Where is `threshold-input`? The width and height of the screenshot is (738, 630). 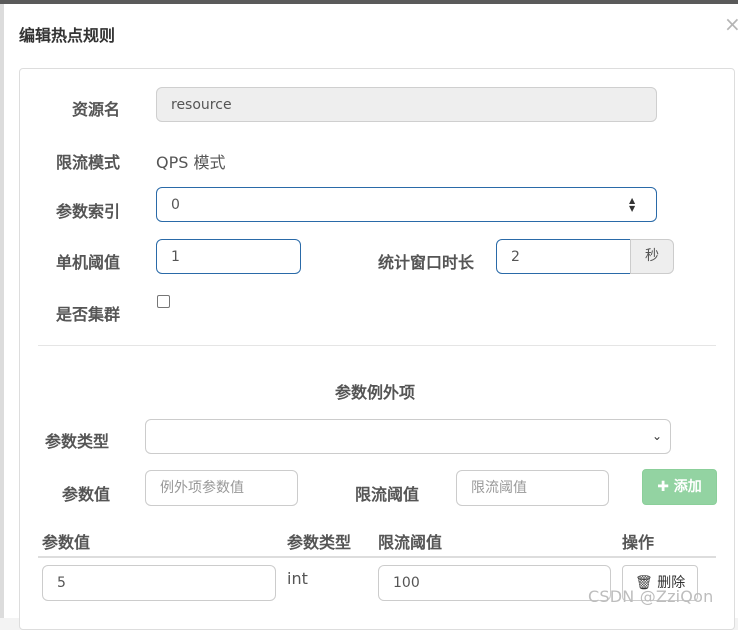 threshold-input is located at coordinates (228, 256).